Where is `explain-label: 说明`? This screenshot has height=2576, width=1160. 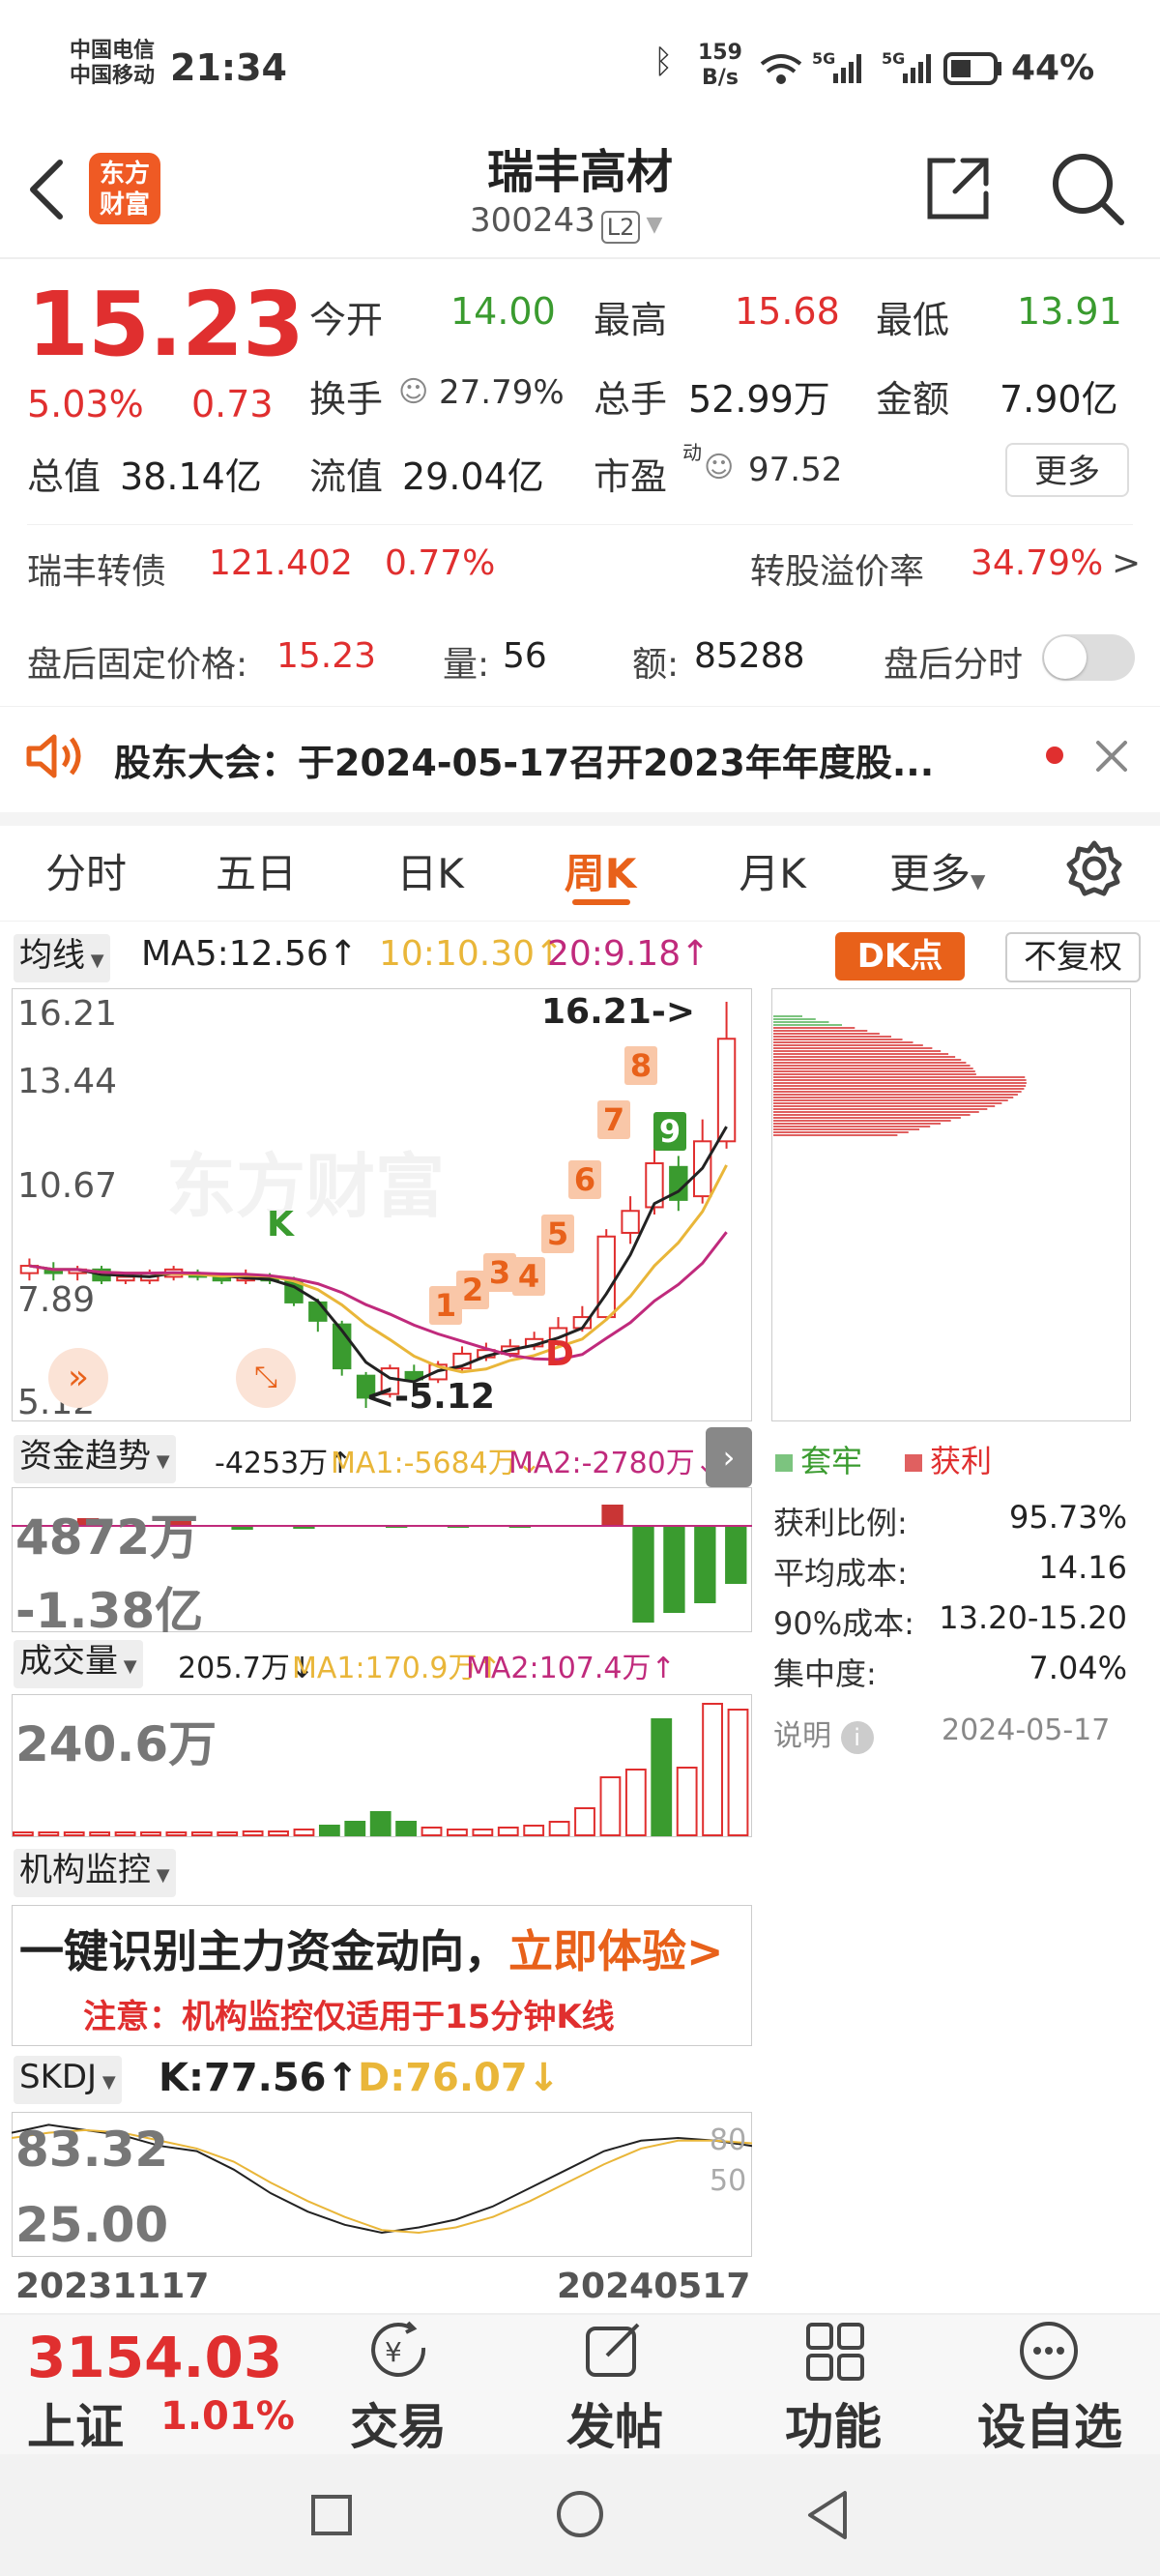
explain-label: 说明 is located at coordinates (802, 1736).